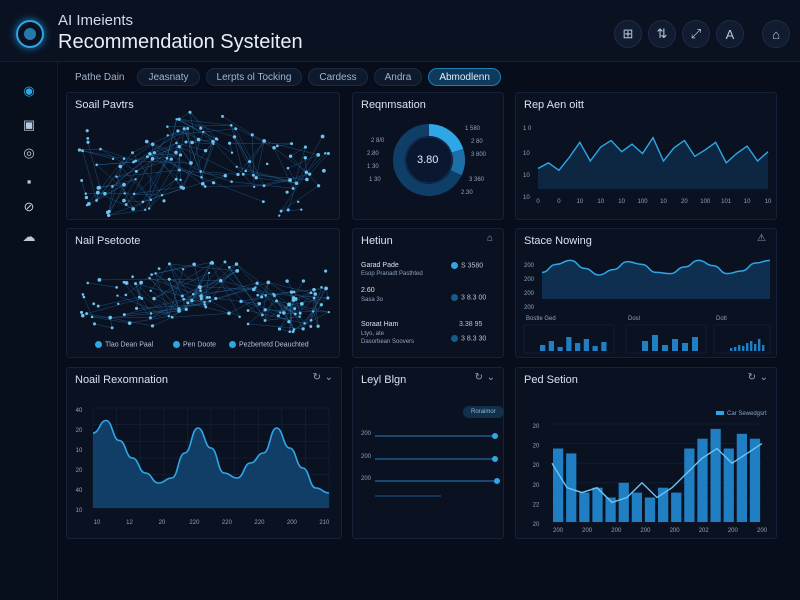  Describe the element at coordinates (99, 77) in the screenshot. I see `tab-pathe-dain: Pathe Dain` at that location.